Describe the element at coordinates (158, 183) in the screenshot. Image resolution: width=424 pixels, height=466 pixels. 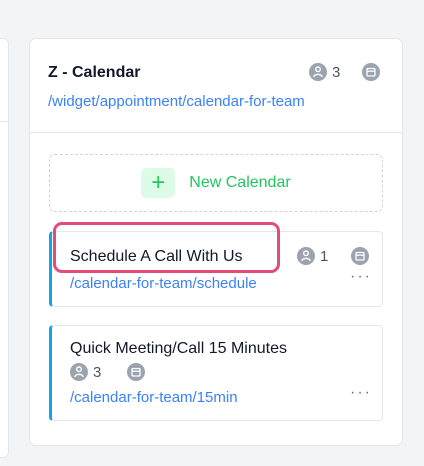
I see `plus-icon: +` at that location.